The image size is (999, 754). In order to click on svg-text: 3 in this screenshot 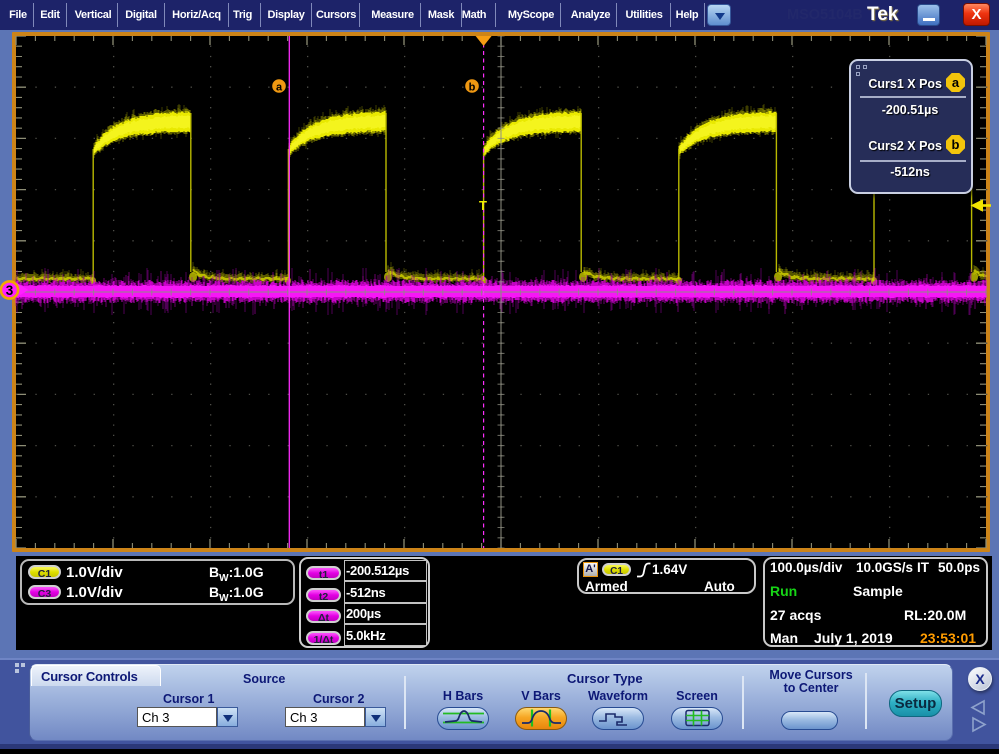, I will do `click(10, 290)`.